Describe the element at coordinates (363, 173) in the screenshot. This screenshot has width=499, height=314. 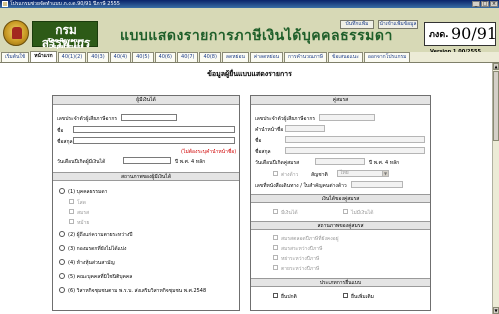
I see `spouse-nationality-select: ไทย ▼` at that location.